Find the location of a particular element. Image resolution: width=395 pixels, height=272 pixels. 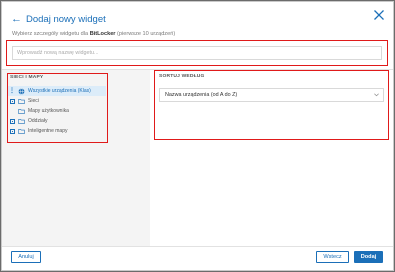

dialog-header: ← Dodaj nowy widget is located at coordinates (58, 19).